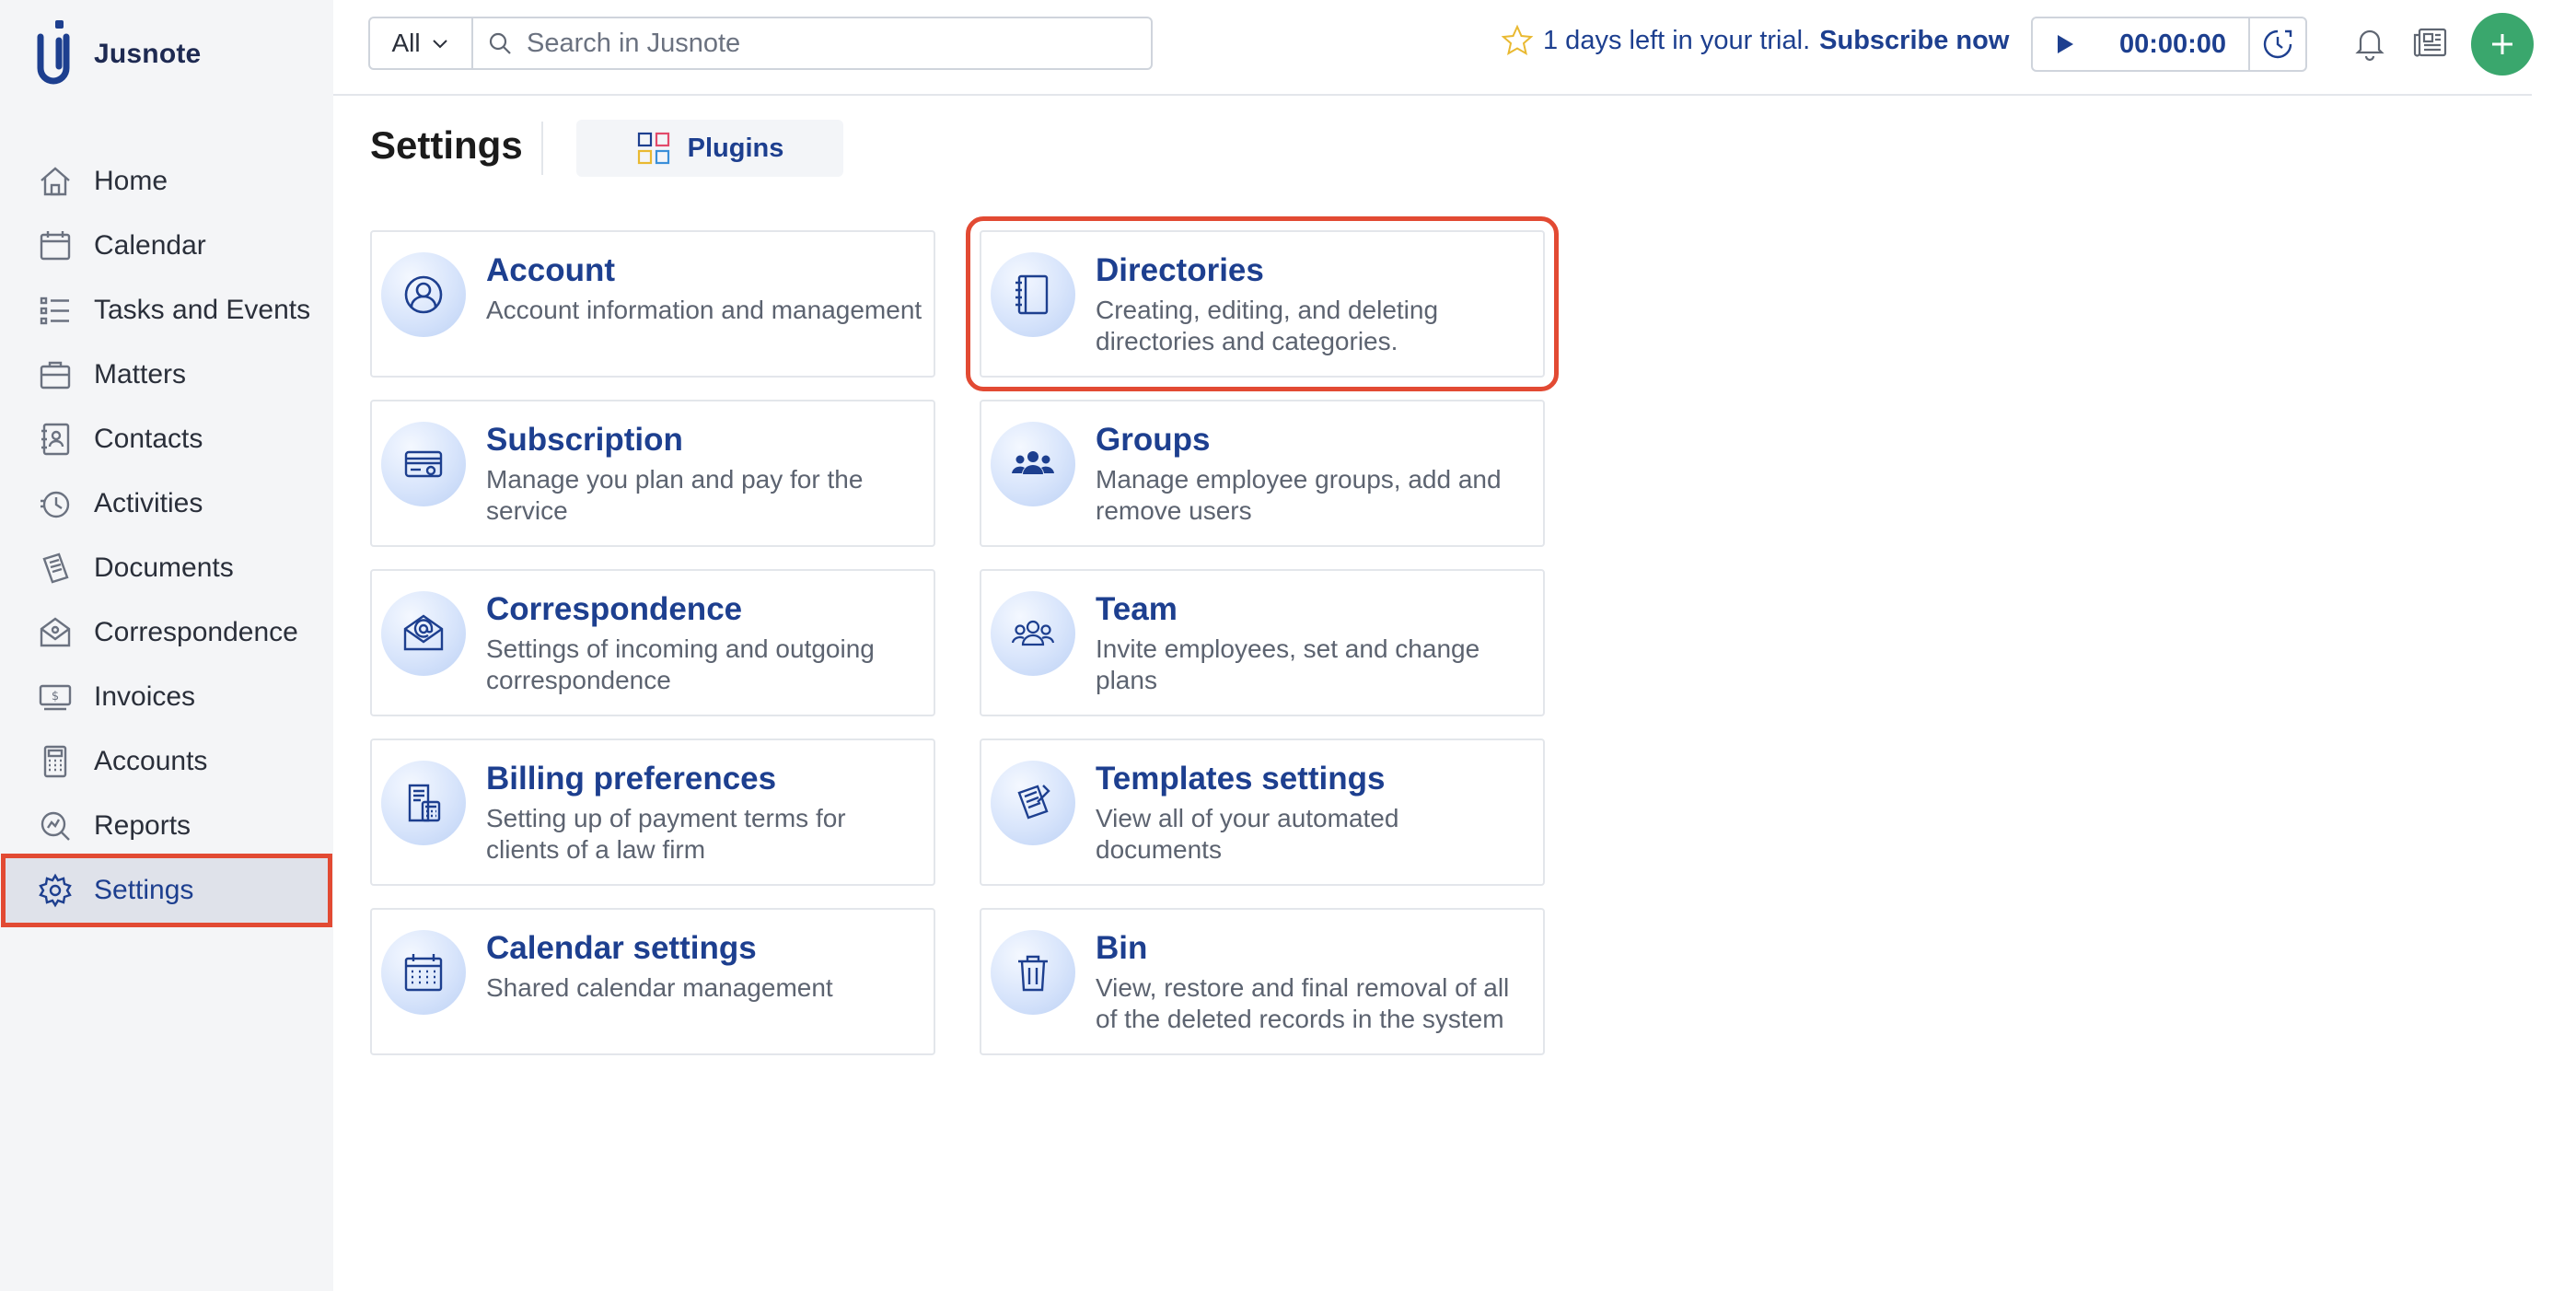 The image size is (2576, 1291). I want to click on card-description: Manage you plan and pay for the service, so click(675, 495).